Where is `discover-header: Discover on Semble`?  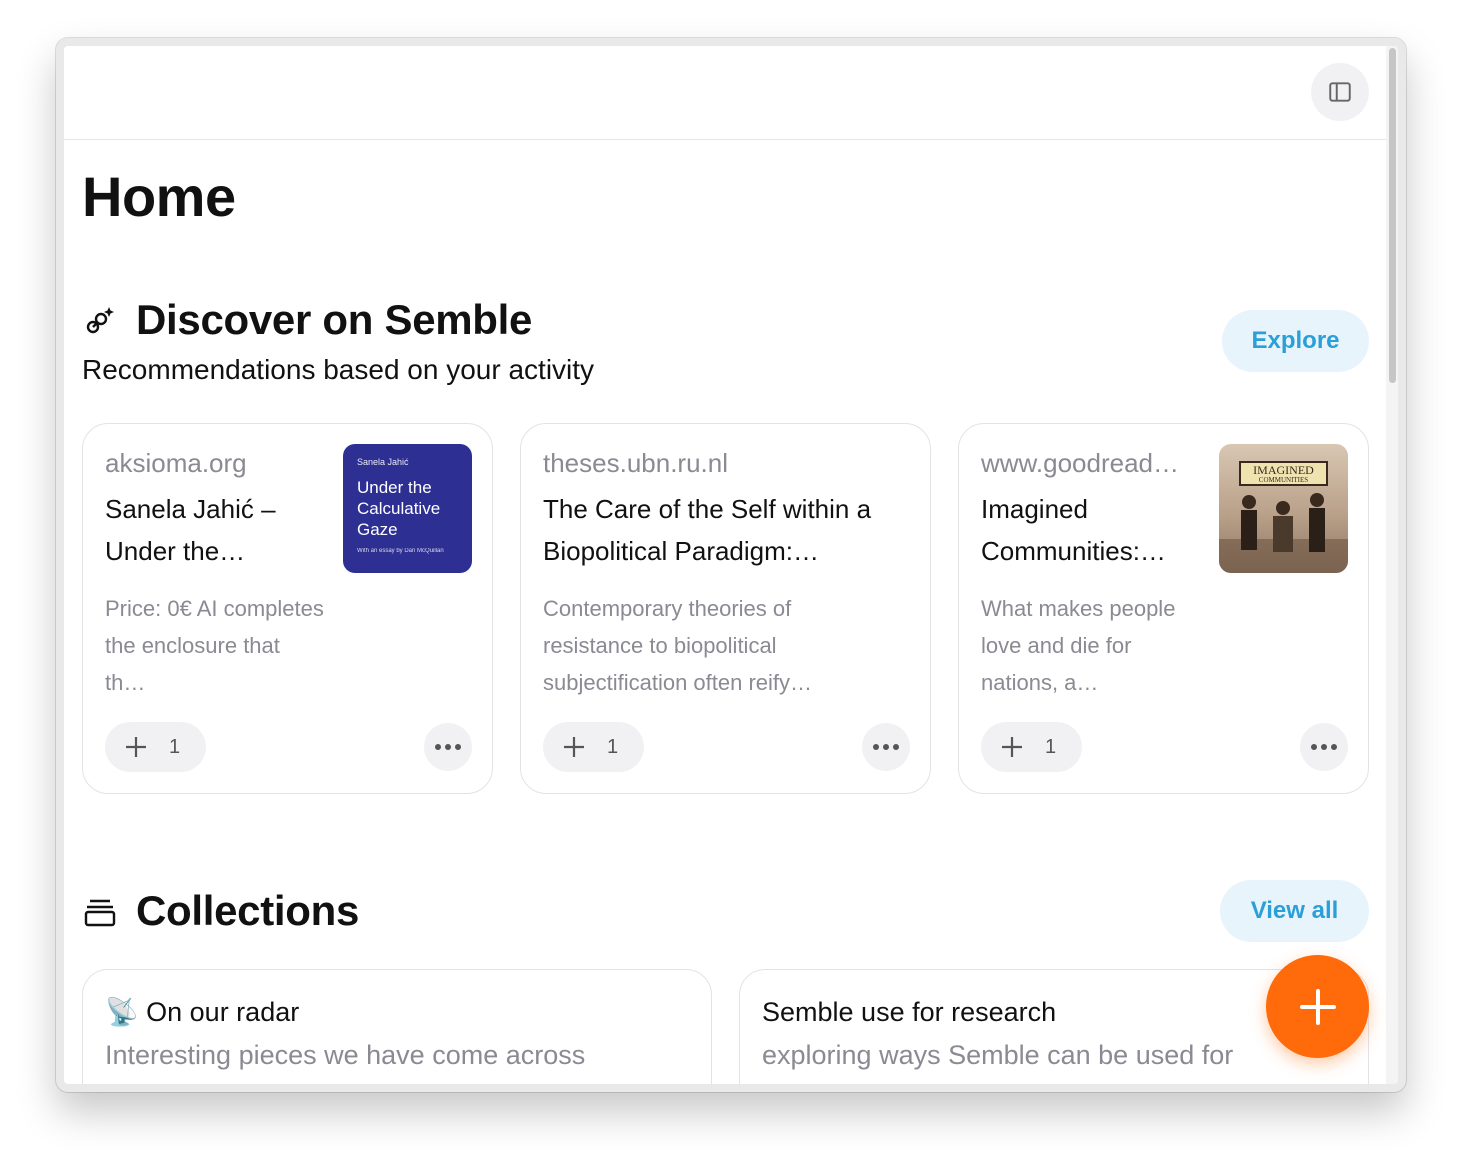 discover-header: Discover on Semble is located at coordinates (307, 320).